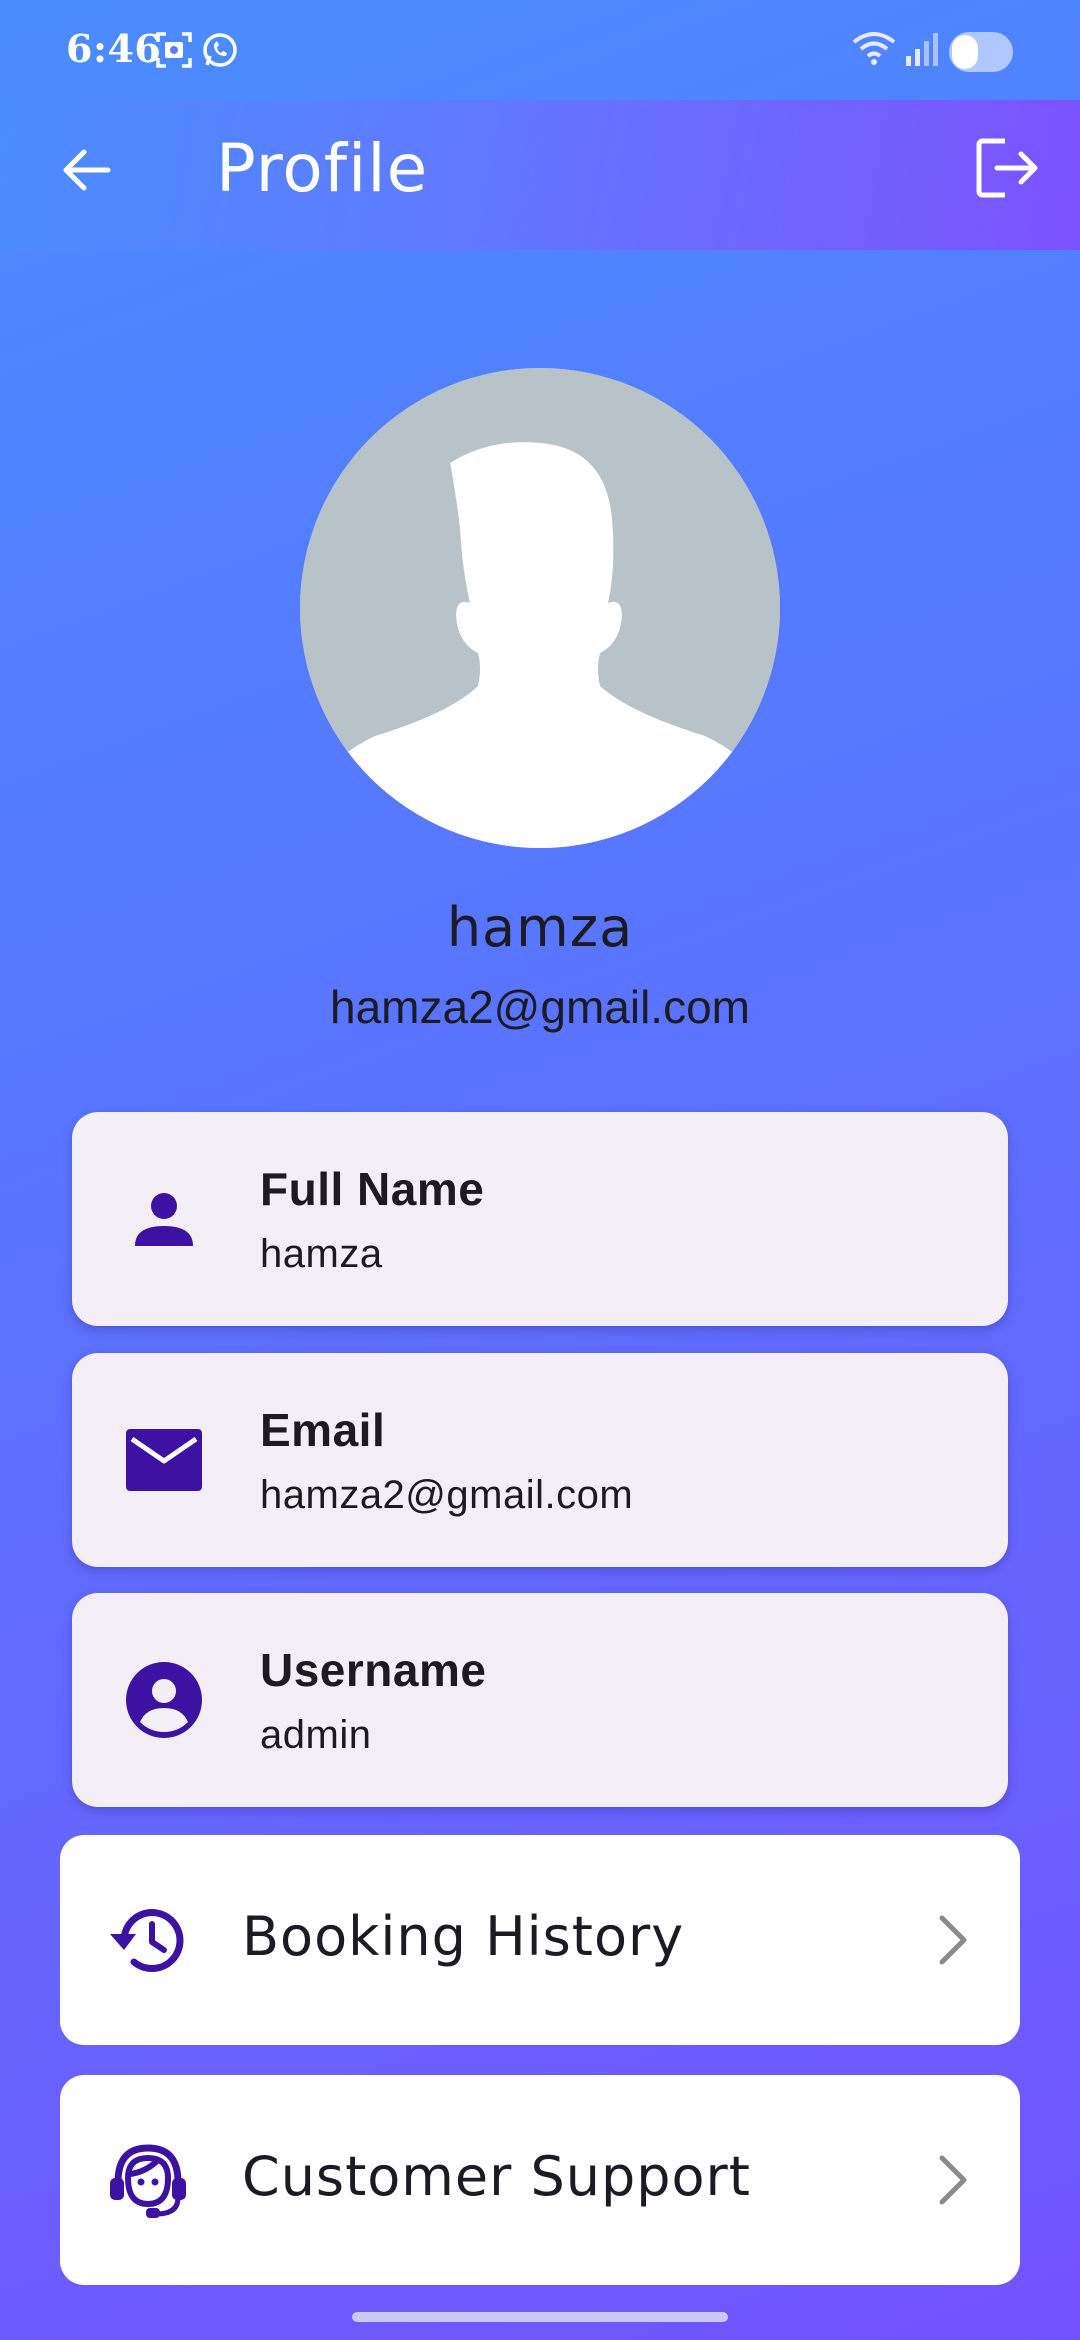 Image resolution: width=1080 pixels, height=2340 pixels. What do you see at coordinates (322, 168) in the screenshot?
I see `page-title: Profile` at bounding box center [322, 168].